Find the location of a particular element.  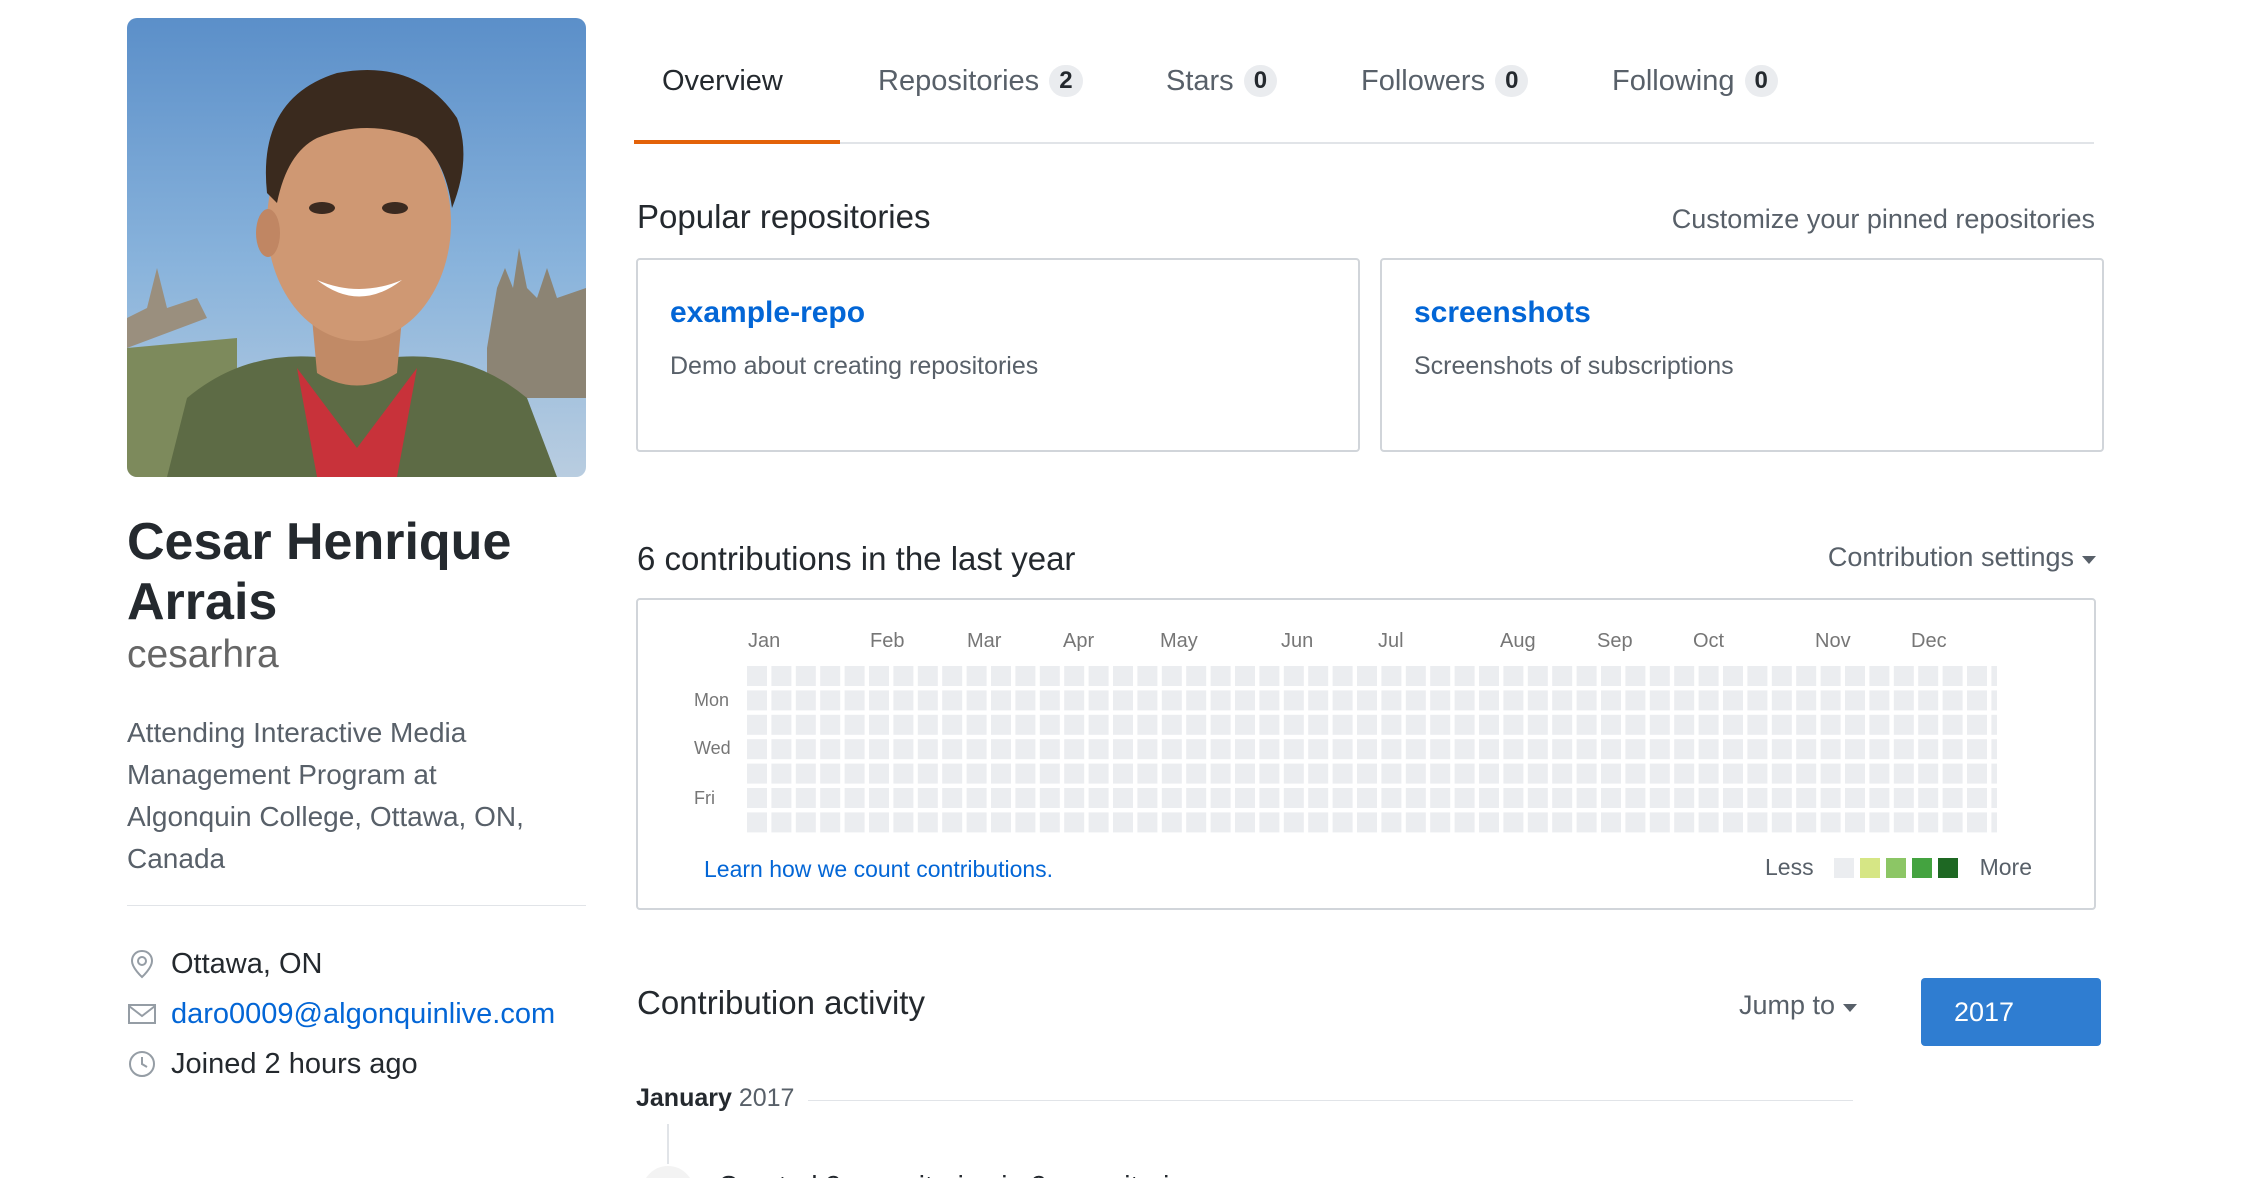

activity-item-summary: Created 2 repositories in 2 repositories is located at coordinates (958, 1174).